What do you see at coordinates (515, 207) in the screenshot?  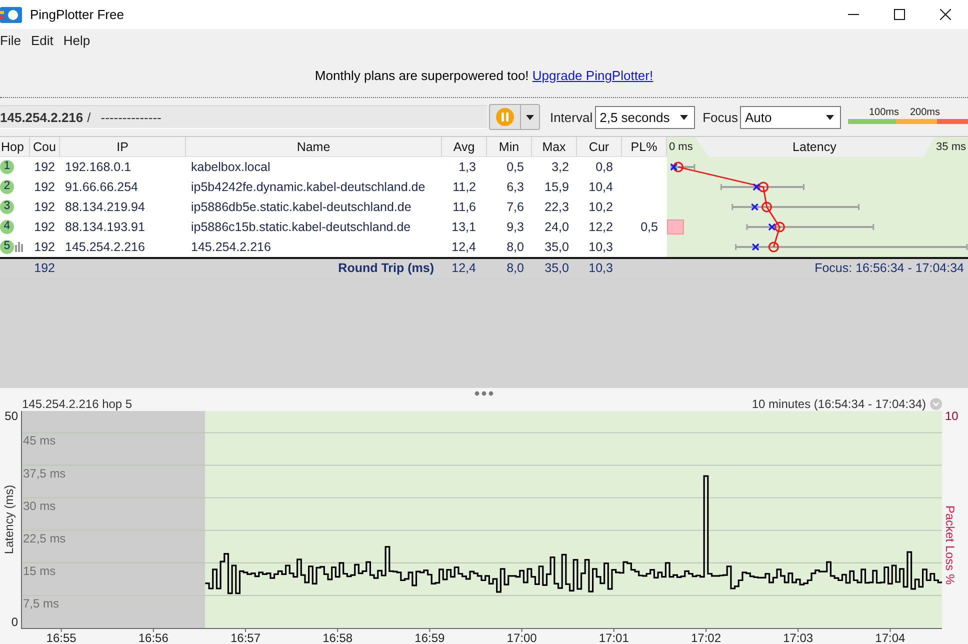 I see `table-cell: 7,6` at bounding box center [515, 207].